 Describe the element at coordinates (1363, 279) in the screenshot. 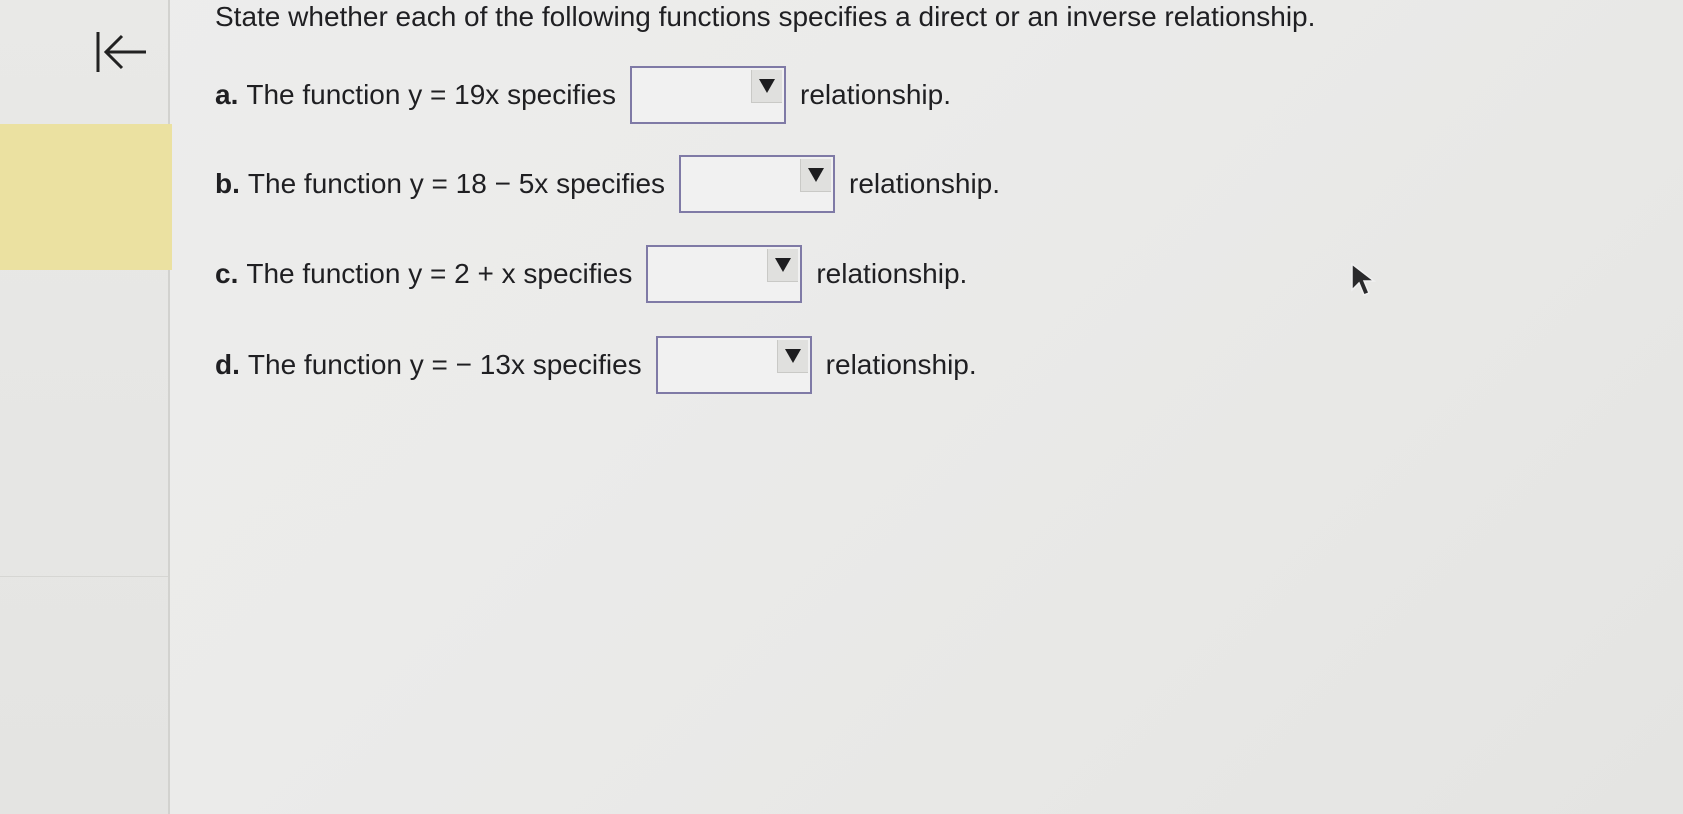

I see `mouse-pointer-icon` at that location.